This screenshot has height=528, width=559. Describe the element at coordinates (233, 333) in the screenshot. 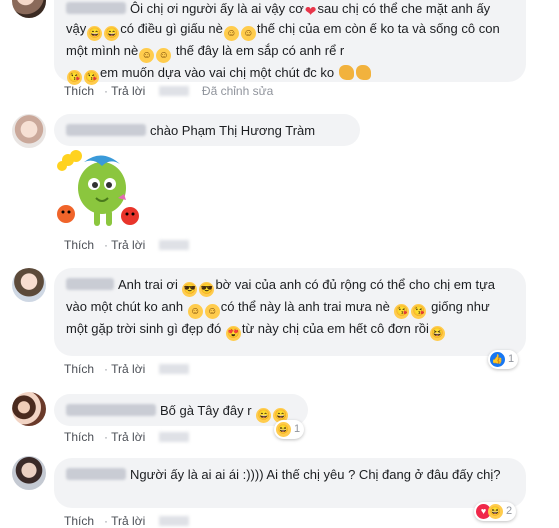

I see `heart-eyes-emoji: 😍` at that location.